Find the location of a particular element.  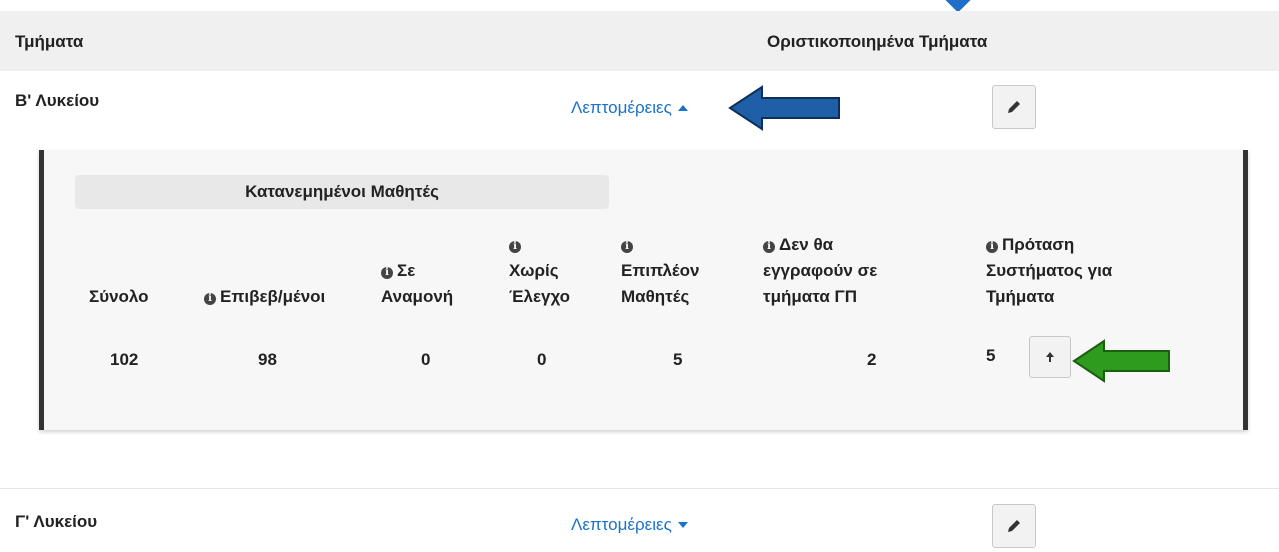

col-system-proposal: i Πρόταση Συστήματος για Τμήματα is located at coordinates (1049, 270).